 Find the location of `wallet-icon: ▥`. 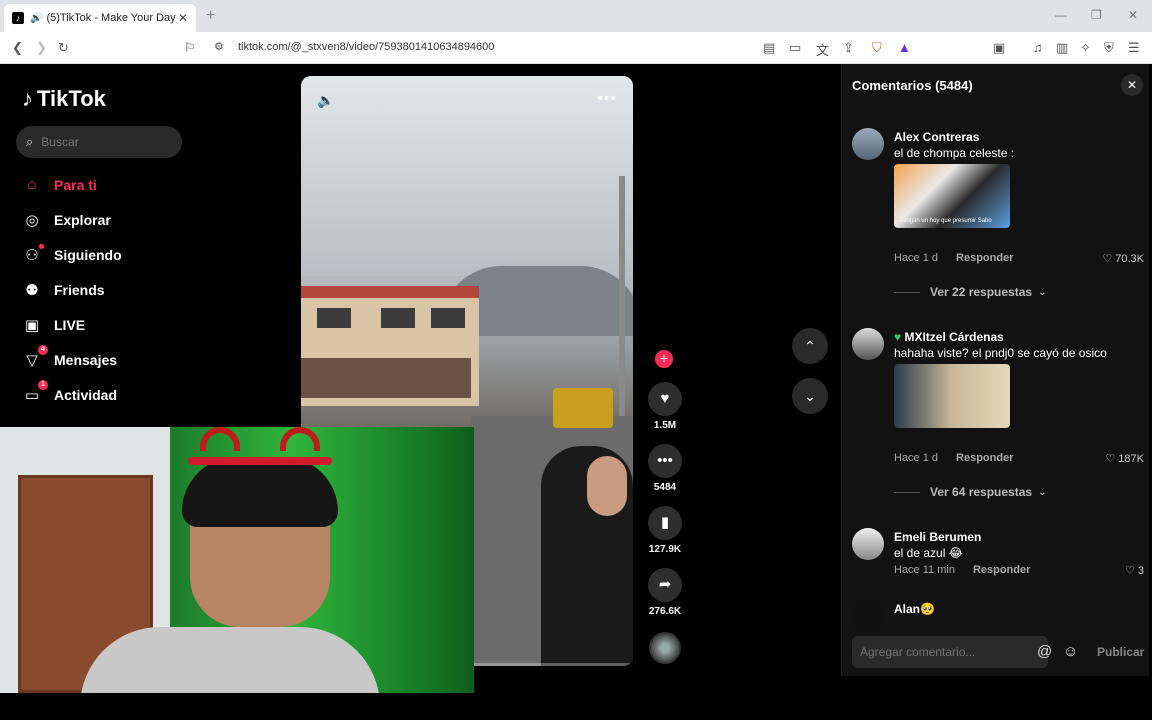

wallet-icon: ▥ is located at coordinates (1062, 48).